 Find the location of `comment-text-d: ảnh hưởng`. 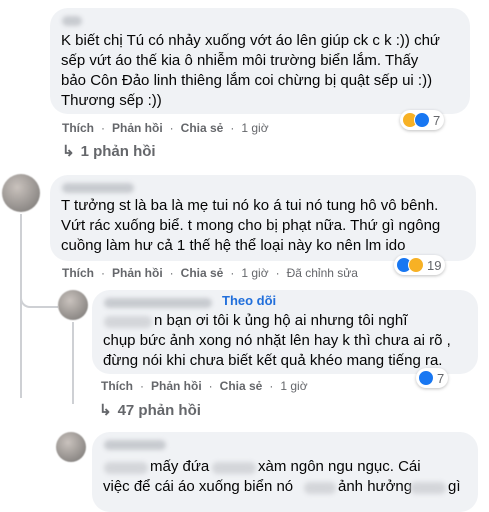

comment-text-d: ảnh hưởng is located at coordinates (375, 486).